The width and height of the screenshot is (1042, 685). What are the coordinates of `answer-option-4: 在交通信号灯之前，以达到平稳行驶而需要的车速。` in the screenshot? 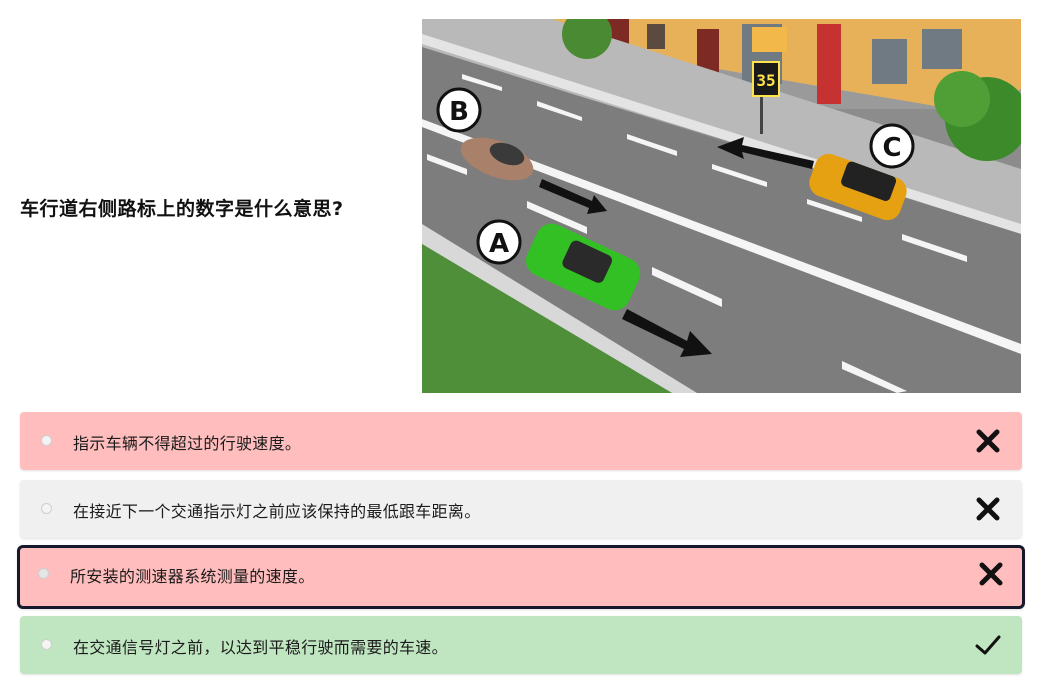 It's located at (521, 645).